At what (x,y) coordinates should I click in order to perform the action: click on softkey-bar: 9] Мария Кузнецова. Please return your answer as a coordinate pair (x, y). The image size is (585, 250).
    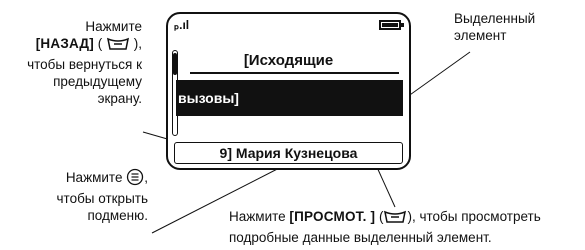
    Looking at the image, I should click on (288, 153).